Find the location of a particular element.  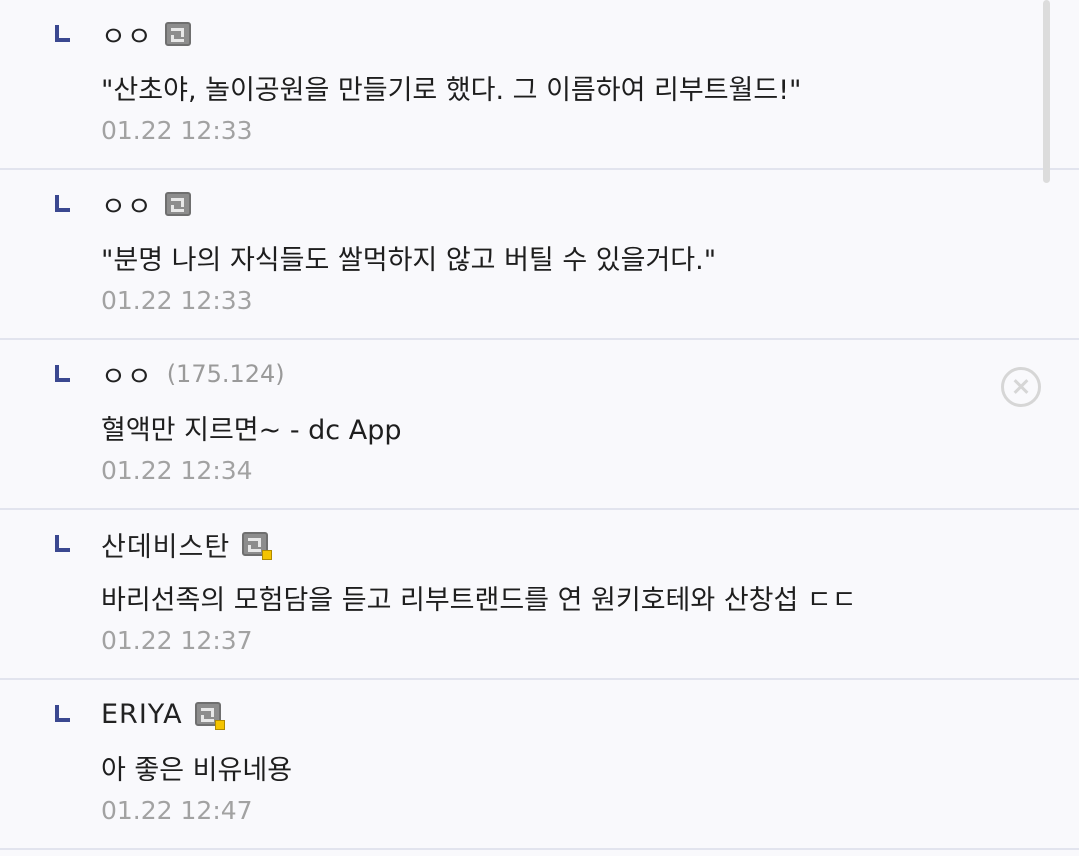

nickname-row: ㅇㅇ (175.124) is located at coordinates (193, 374).